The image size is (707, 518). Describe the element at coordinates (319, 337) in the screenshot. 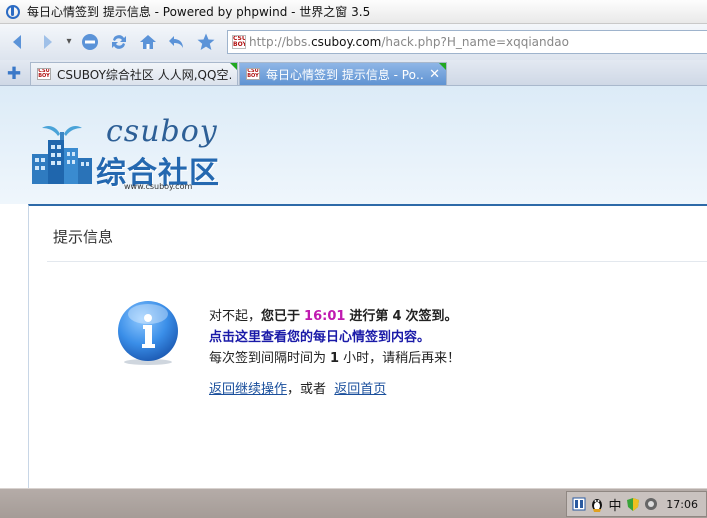

I see `view-mood-link: 点击这里查看您的每日心情签到内容。` at that location.